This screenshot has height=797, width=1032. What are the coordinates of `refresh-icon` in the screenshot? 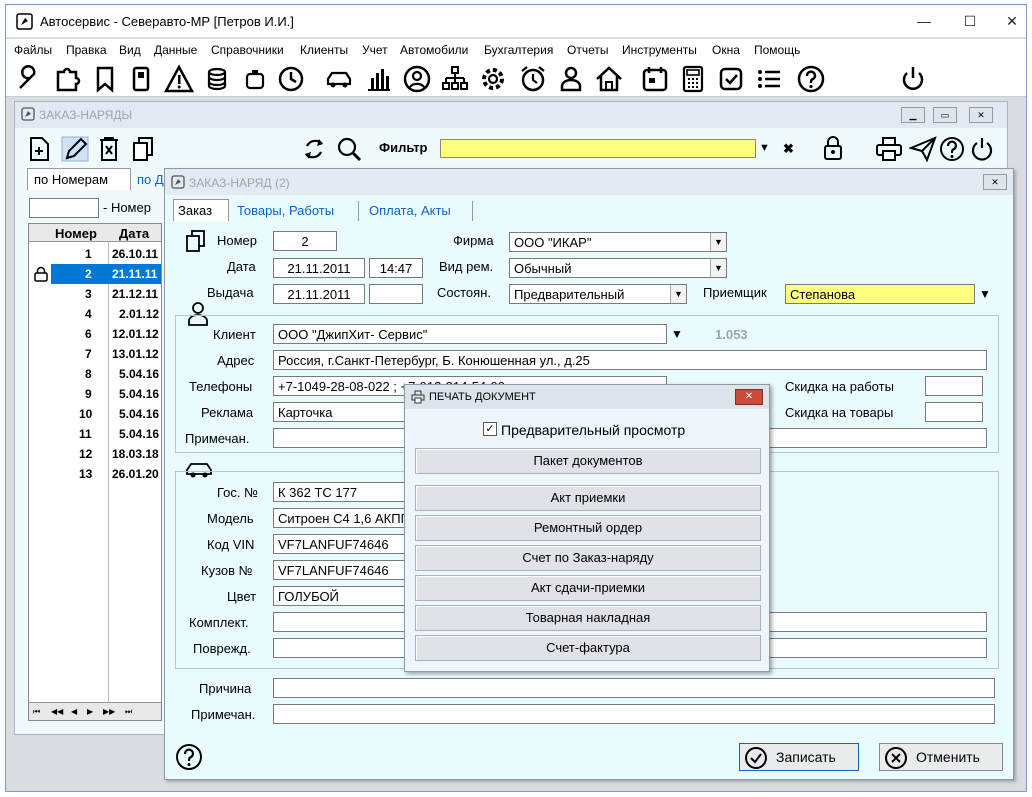 It's located at (314, 149).